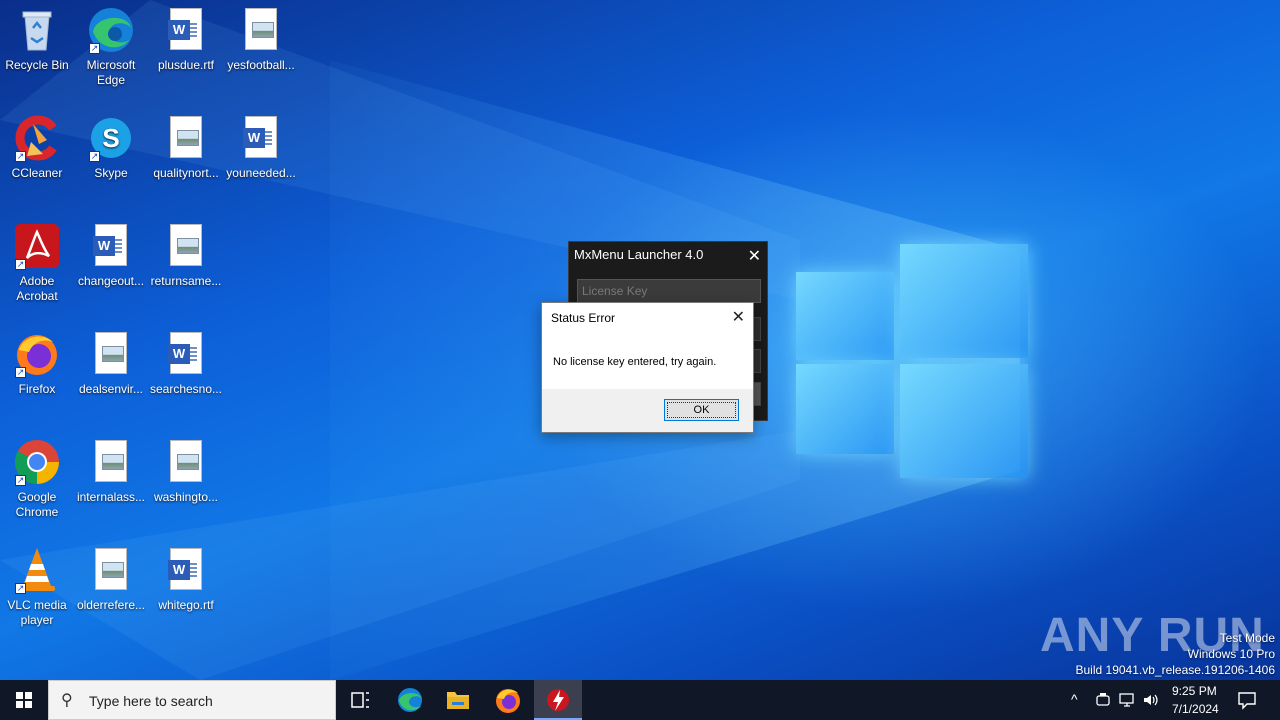 The width and height of the screenshot is (1280, 720). I want to click on desktop-icon-label: Microsoft Edge, so click(111, 72).